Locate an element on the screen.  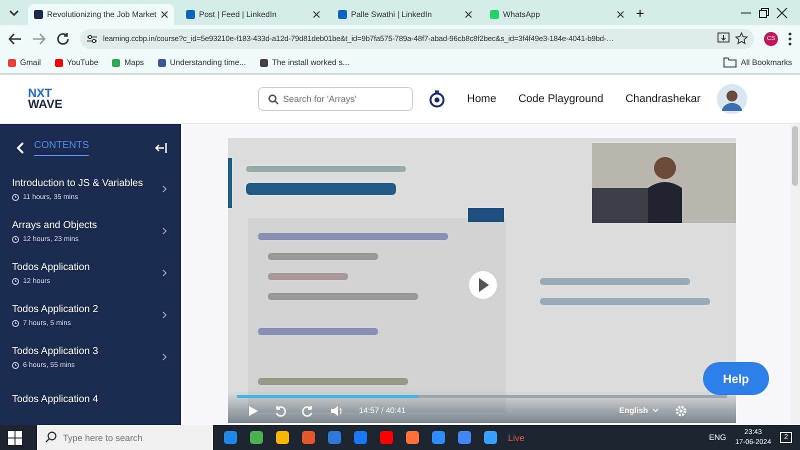
bookmark-link: Gmail is located at coordinates (24, 62).